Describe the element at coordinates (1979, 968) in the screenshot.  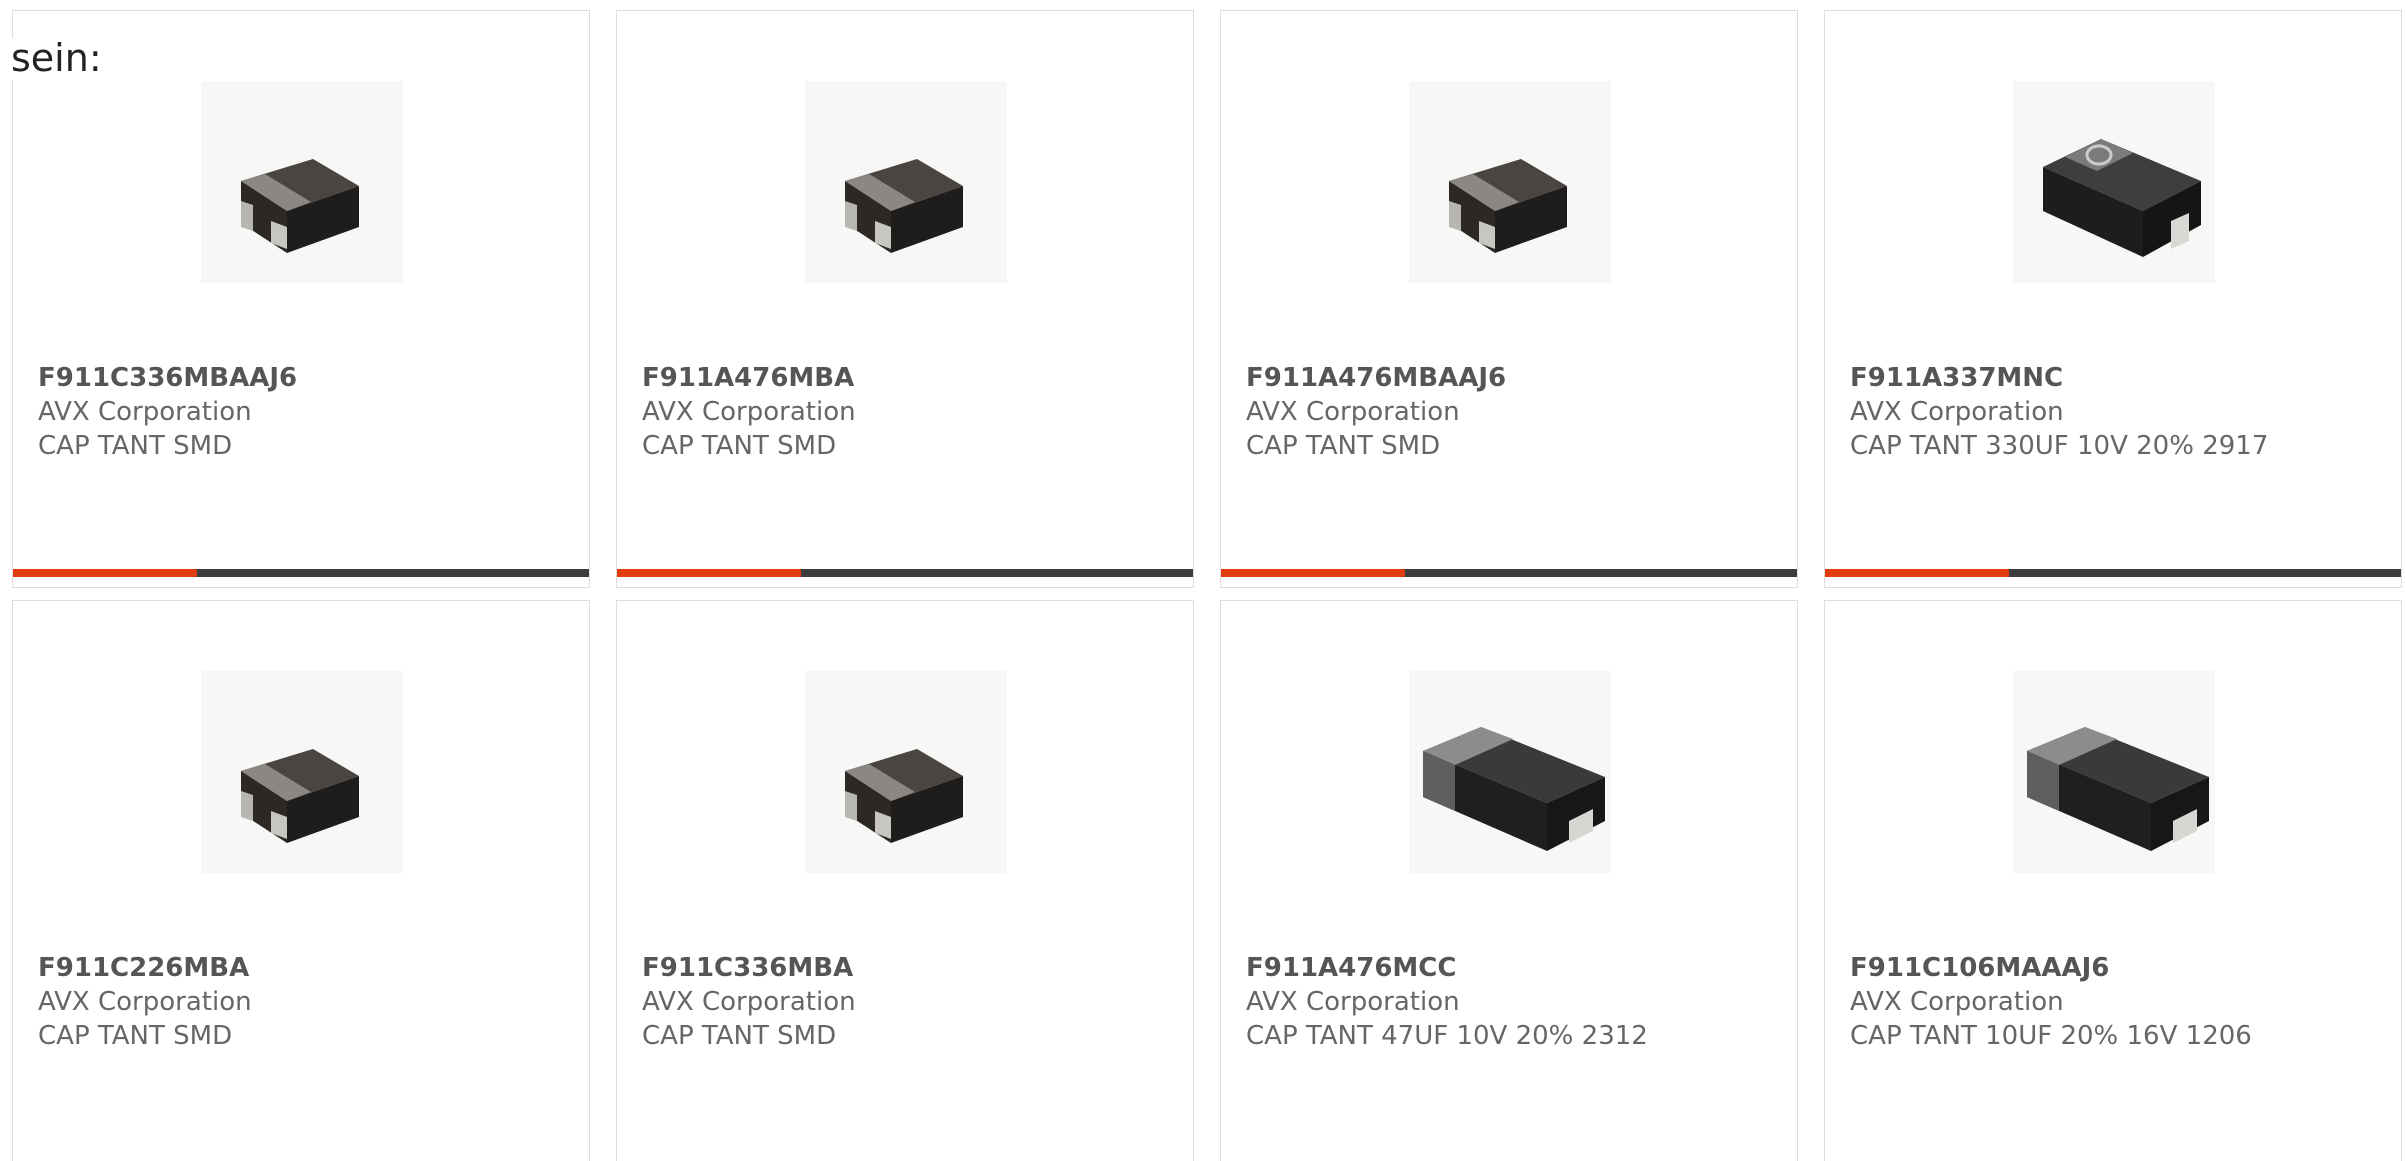
I see `part-number-link: F911C106MAAAJ6` at that location.